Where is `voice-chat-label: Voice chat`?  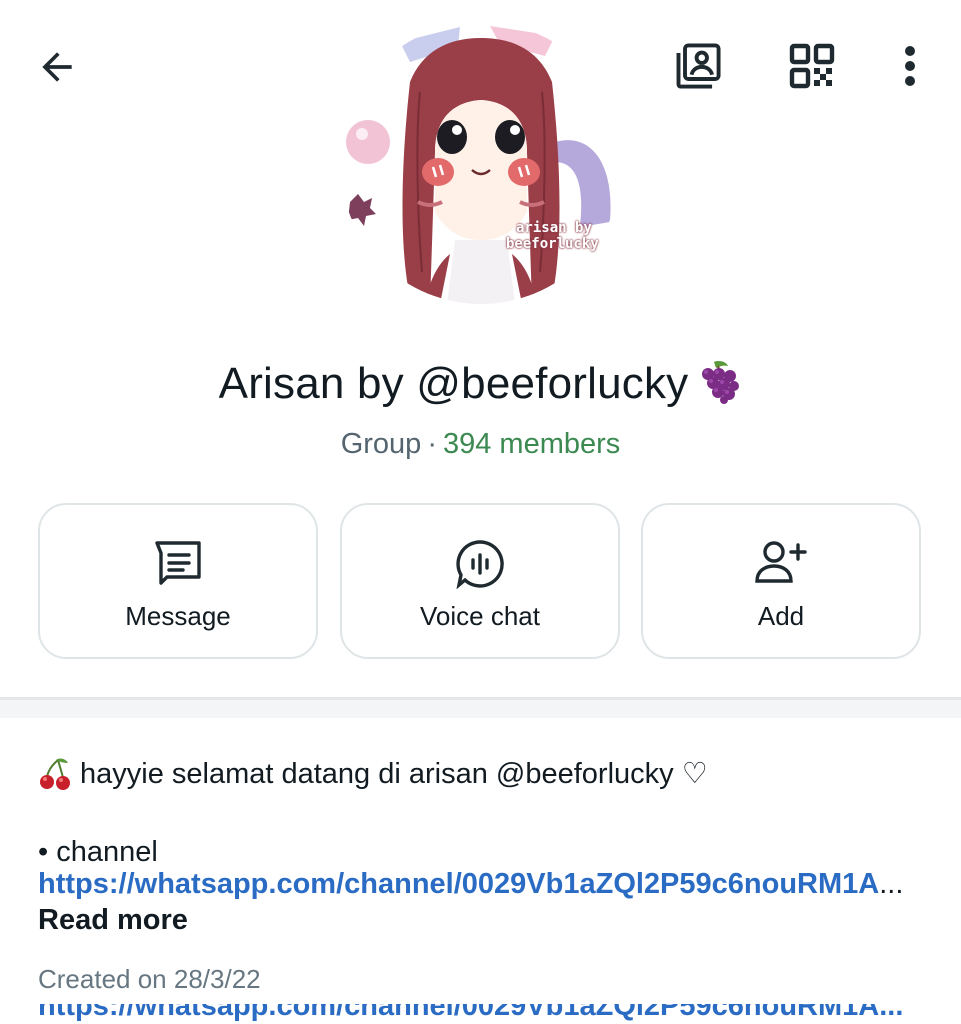
voice-chat-label: Voice chat is located at coordinates (480, 616).